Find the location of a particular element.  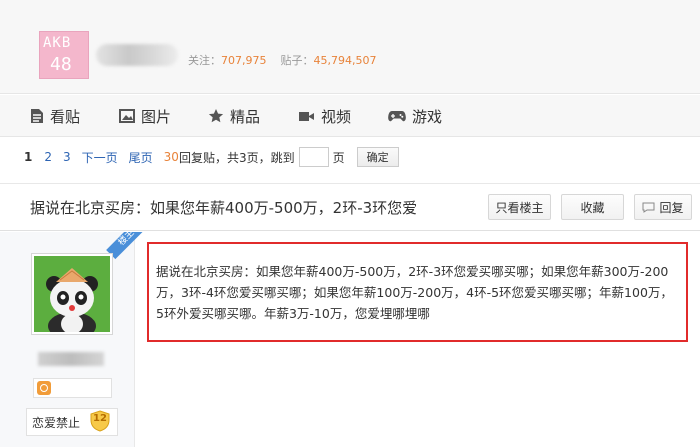

nav-tab-videos: 视频 is located at coordinates (324, 116).